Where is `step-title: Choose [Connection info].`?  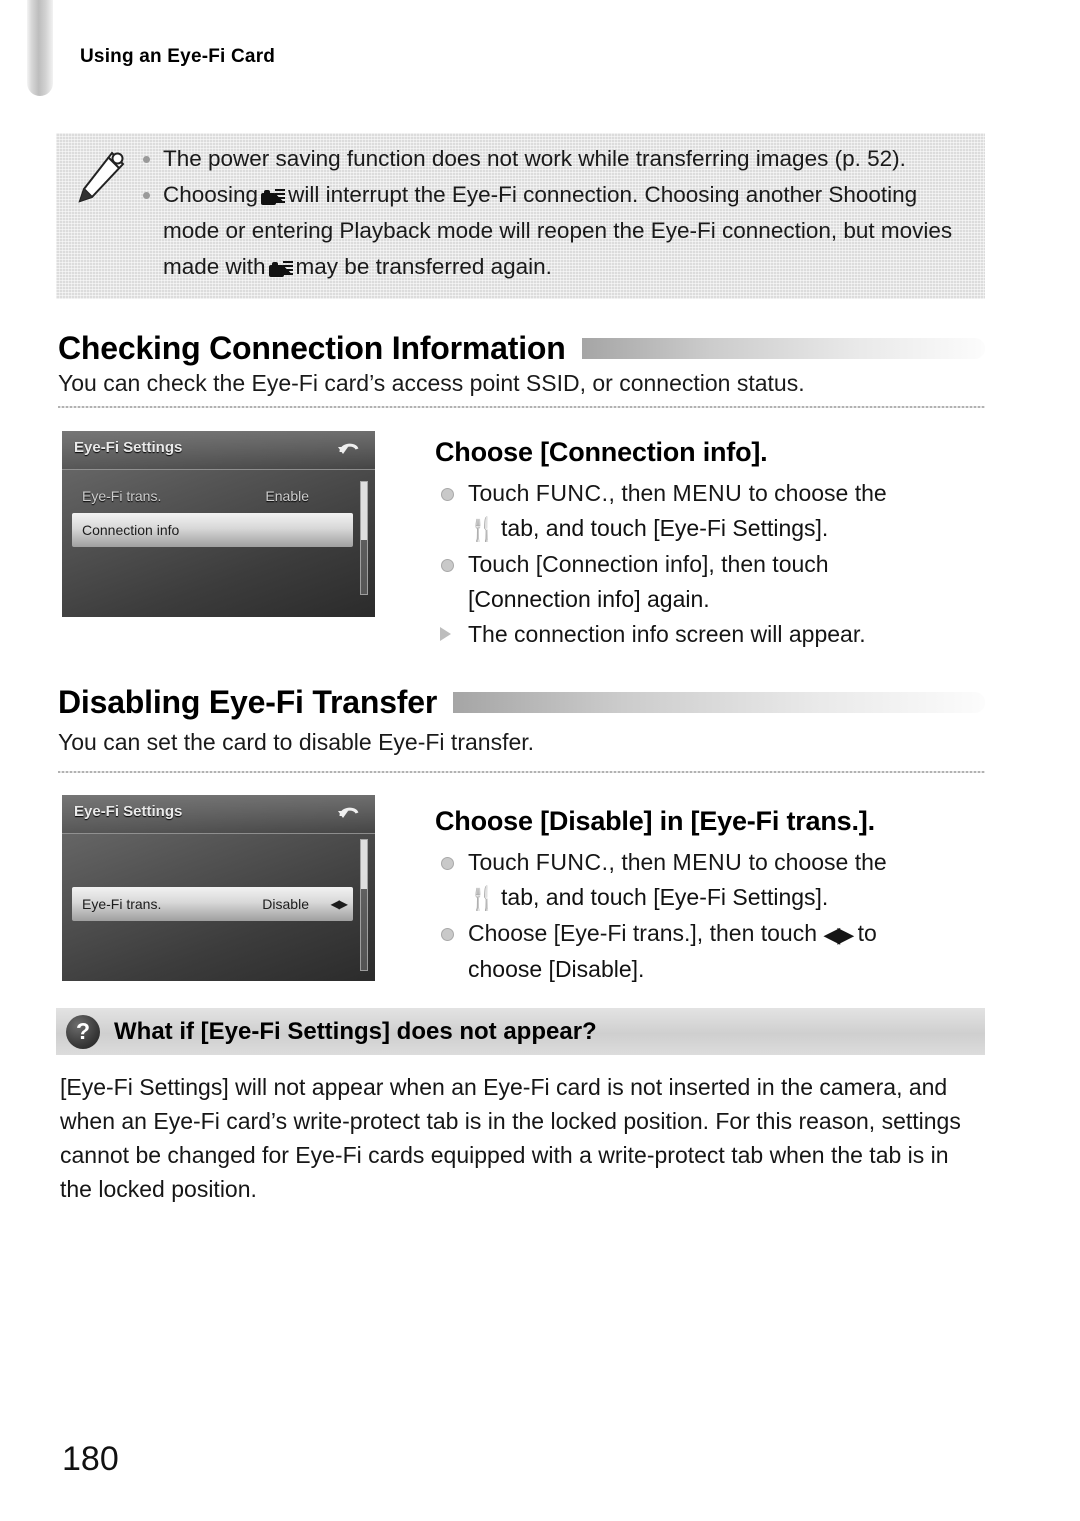 step-title: Choose [Connection info]. is located at coordinates (601, 452).